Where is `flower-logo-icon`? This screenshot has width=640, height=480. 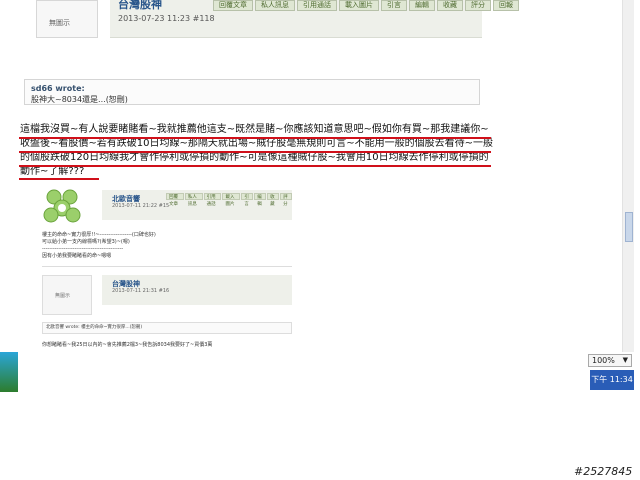 flower-logo-icon is located at coordinates (62, 206).